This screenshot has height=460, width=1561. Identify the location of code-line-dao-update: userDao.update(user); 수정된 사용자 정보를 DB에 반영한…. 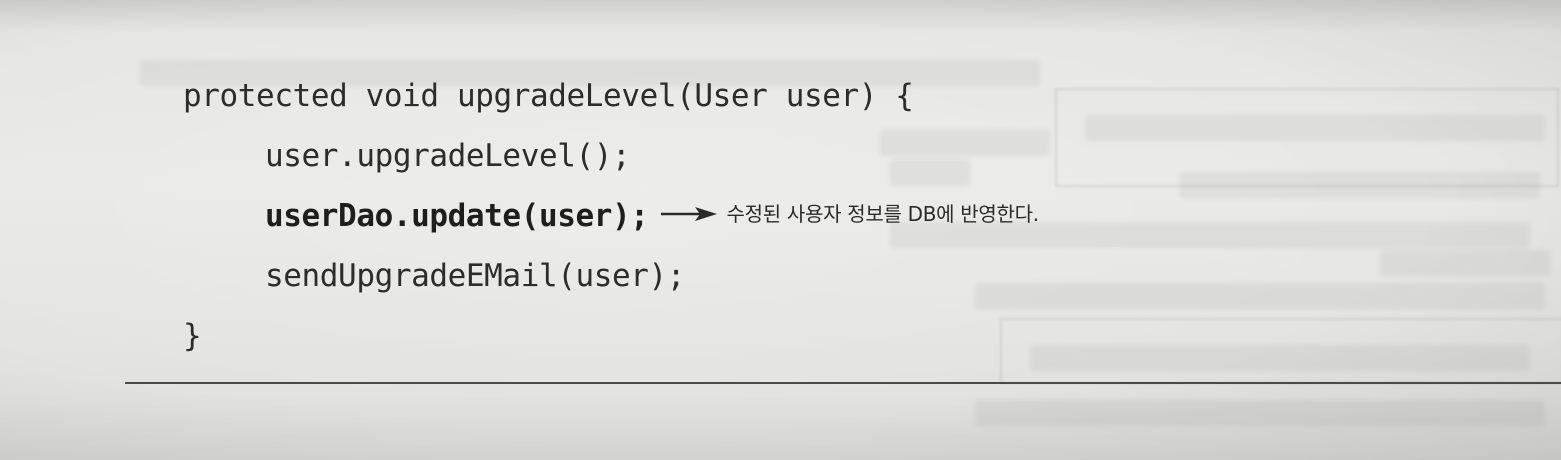
(611, 216).